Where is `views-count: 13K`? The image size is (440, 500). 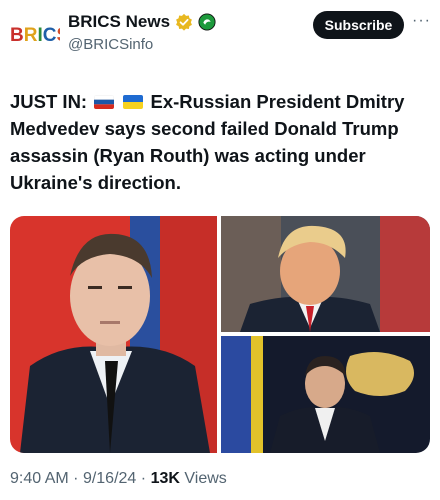
views-count: 13K is located at coordinates (165, 478).